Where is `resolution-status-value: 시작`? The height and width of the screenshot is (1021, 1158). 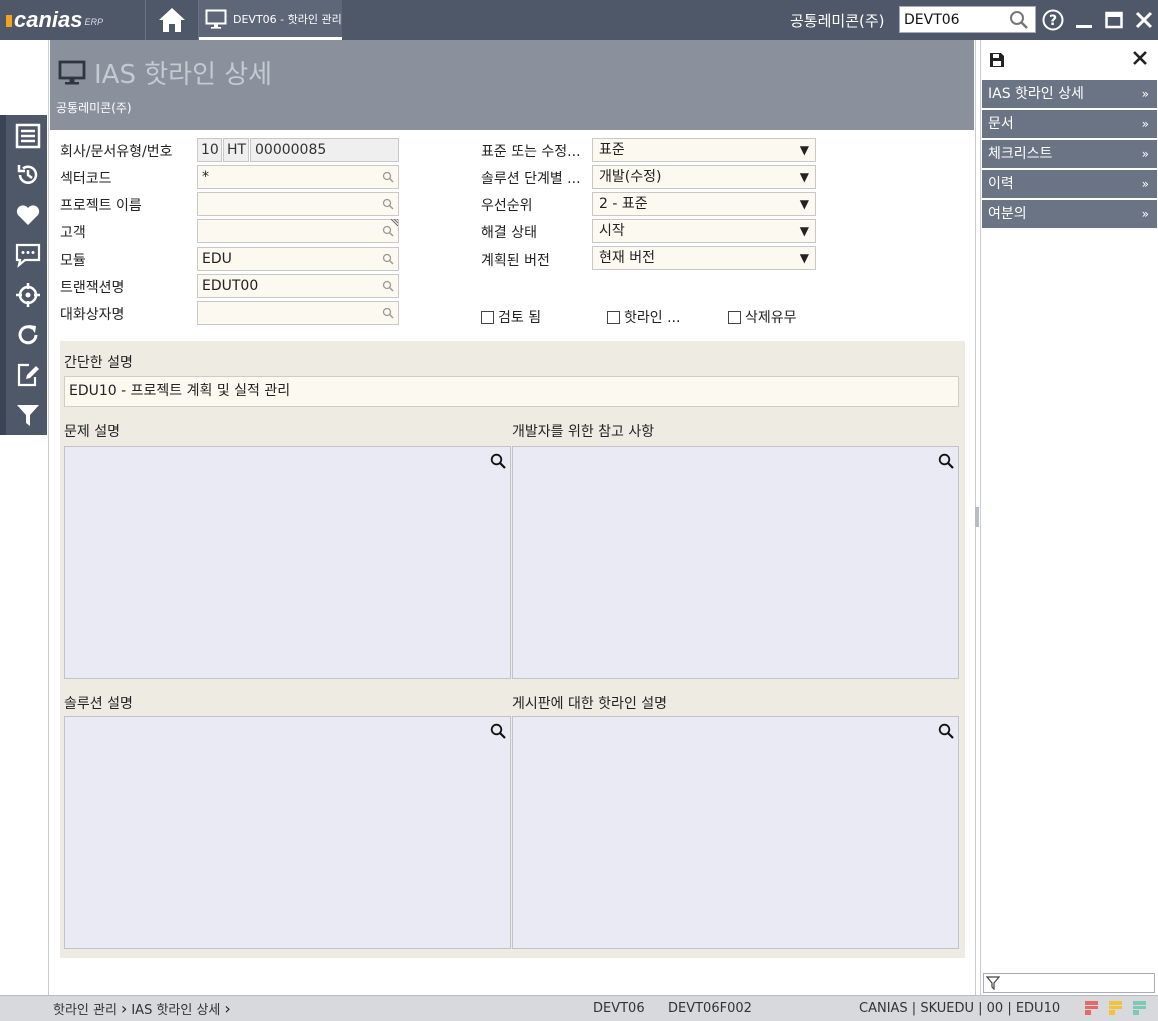
resolution-status-value: 시작 is located at coordinates (612, 231).